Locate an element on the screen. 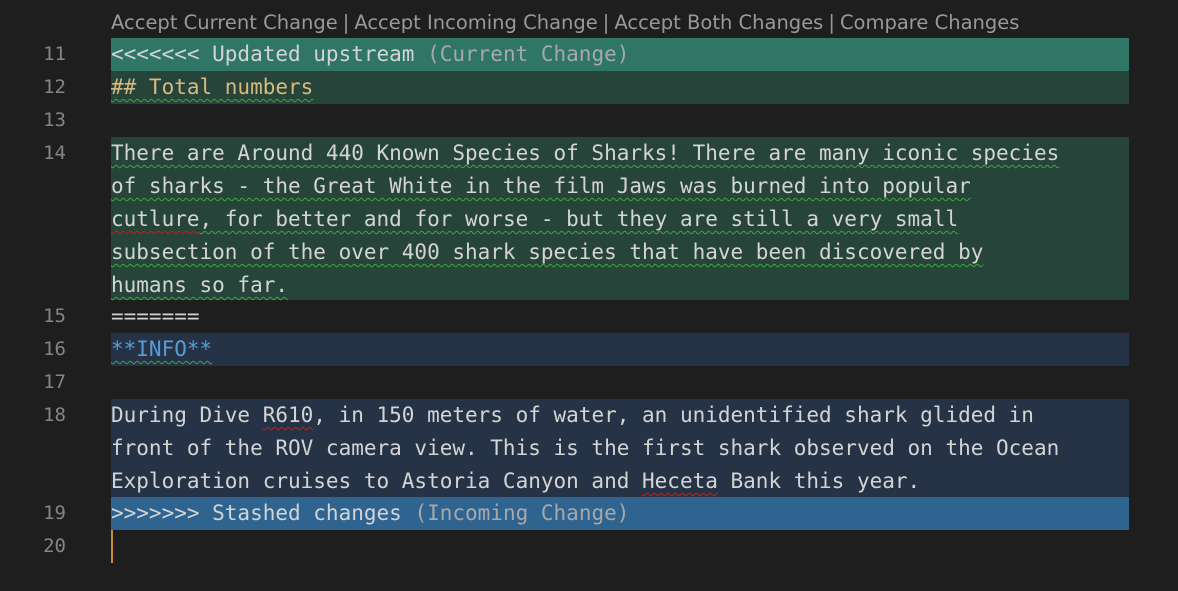  misspelled-word: R610 is located at coordinates (288, 415).